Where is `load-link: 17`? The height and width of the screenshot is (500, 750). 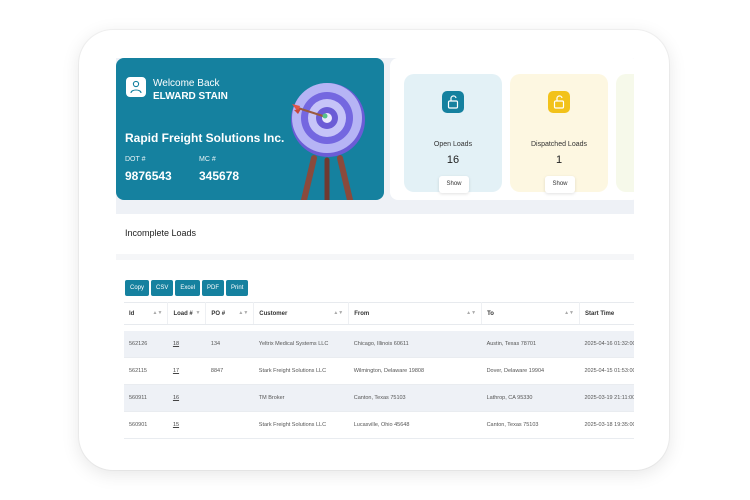
load-link: 17 is located at coordinates (176, 371).